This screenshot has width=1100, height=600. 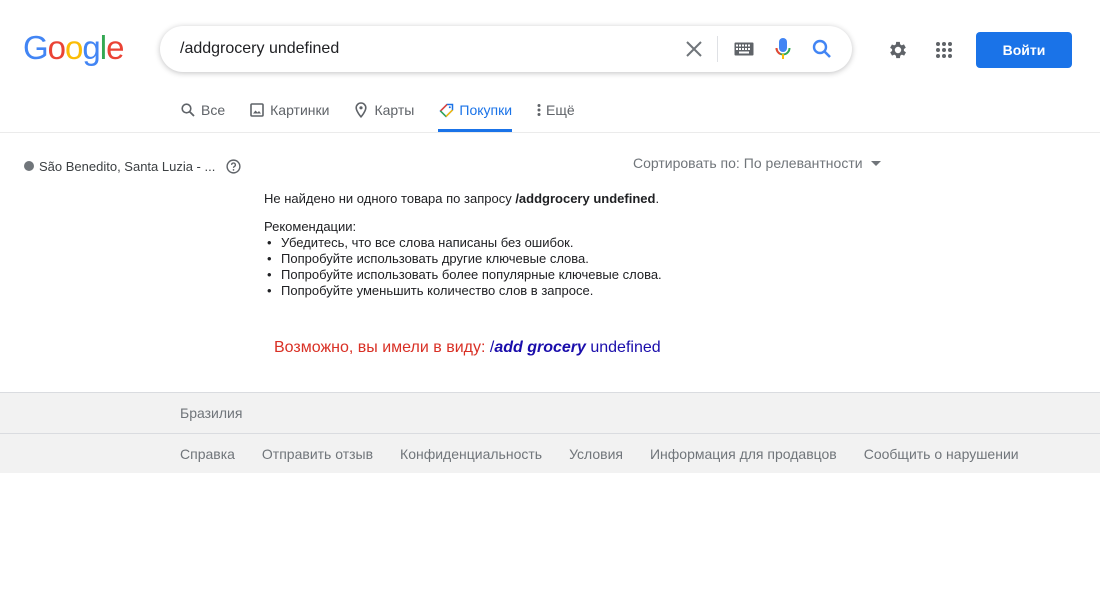 I want to click on footer-link-feedback: Отправить отзыв, so click(x=317, y=454).